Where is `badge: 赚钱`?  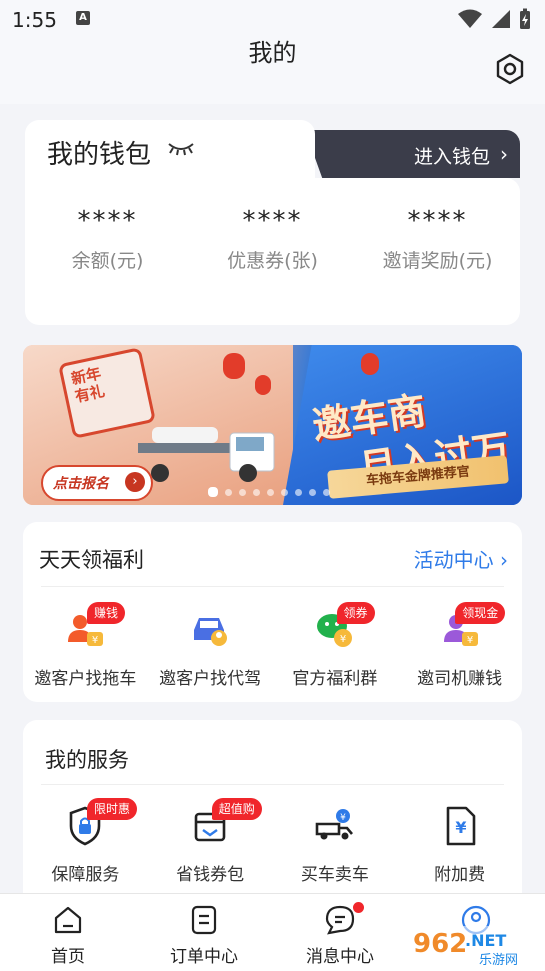 badge: 赚钱 is located at coordinates (106, 613).